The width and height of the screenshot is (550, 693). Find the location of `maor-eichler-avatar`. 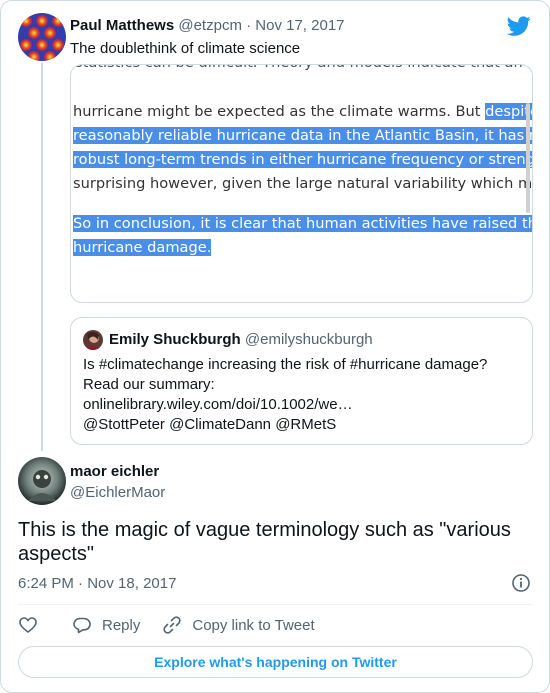

maor-eichler-avatar is located at coordinates (42, 481).